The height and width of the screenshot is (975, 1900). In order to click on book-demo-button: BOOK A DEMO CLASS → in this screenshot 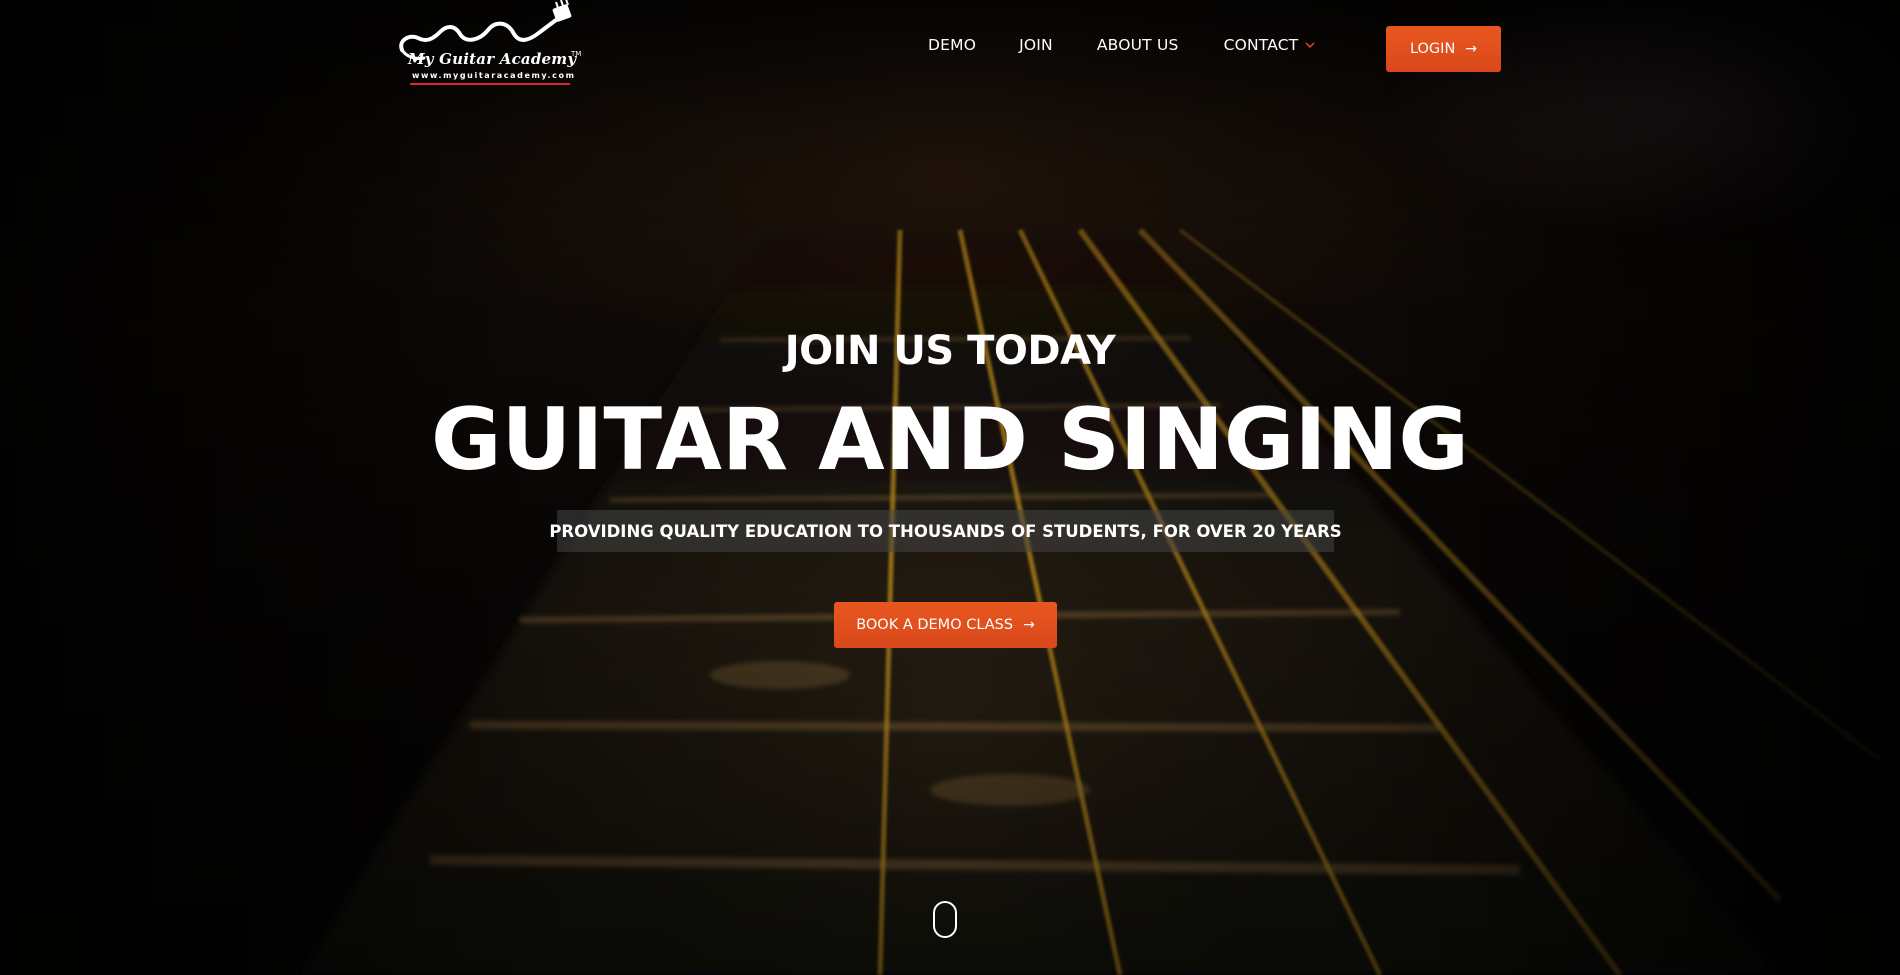, I will do `click(945, 625)`.